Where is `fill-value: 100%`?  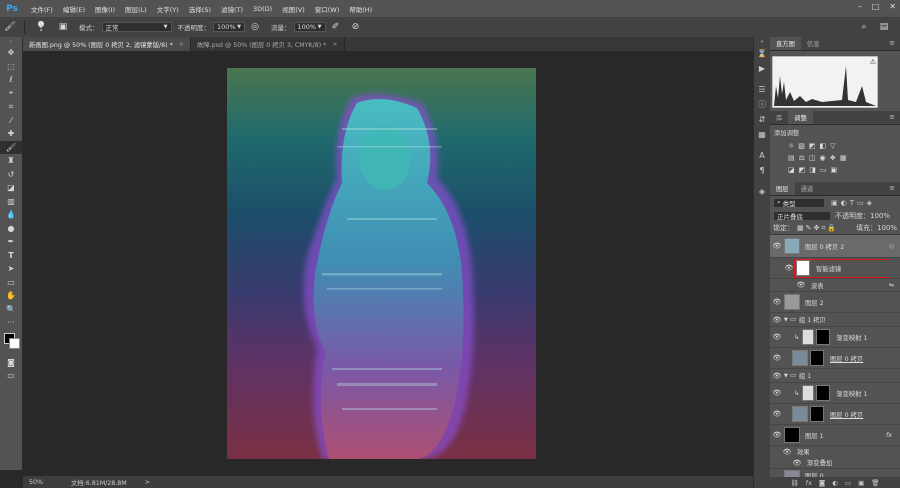 fill-value: 100% is located at coordinates (887, 228).